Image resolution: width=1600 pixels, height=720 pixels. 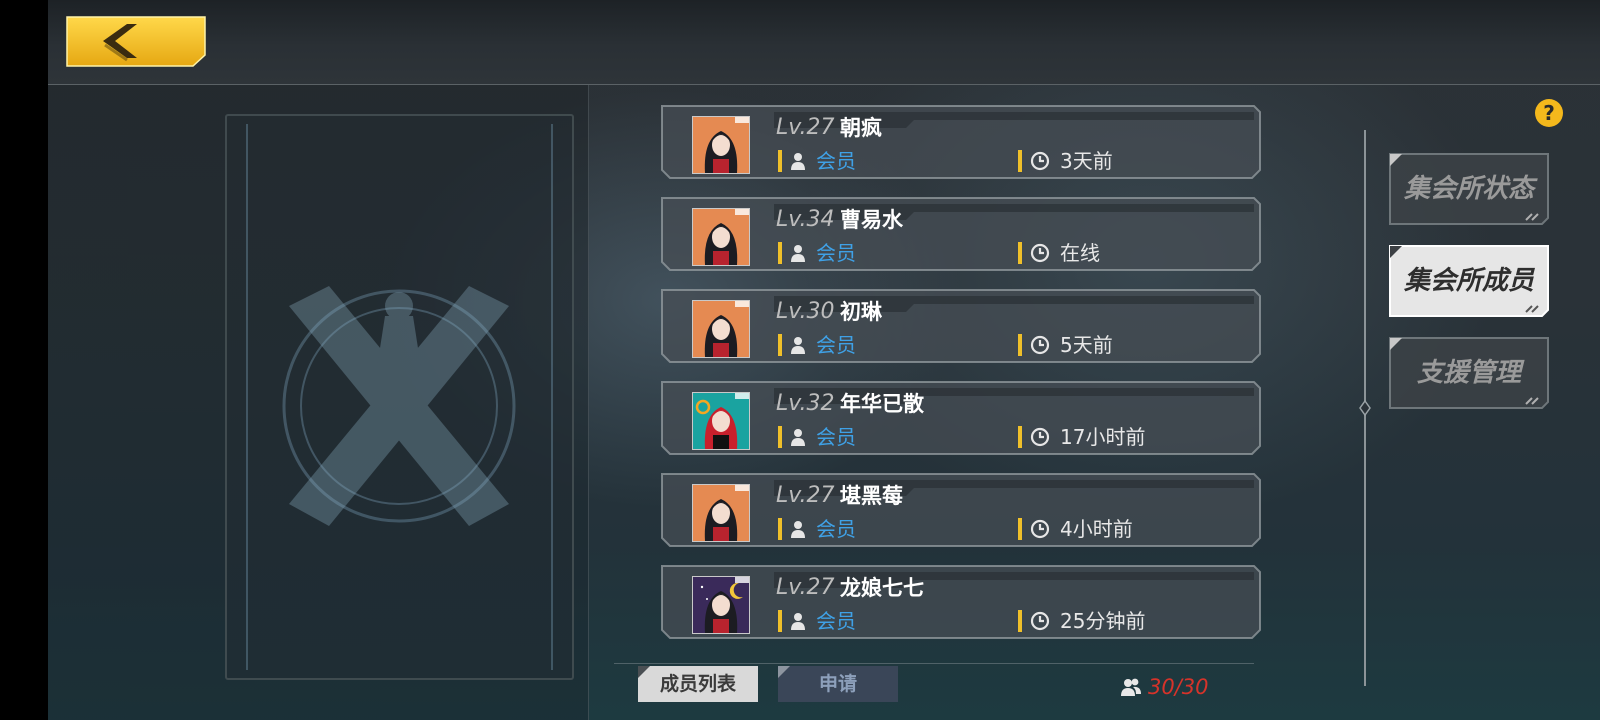 I want to click on guild-emblem-icon, so click(x=399, y=397).